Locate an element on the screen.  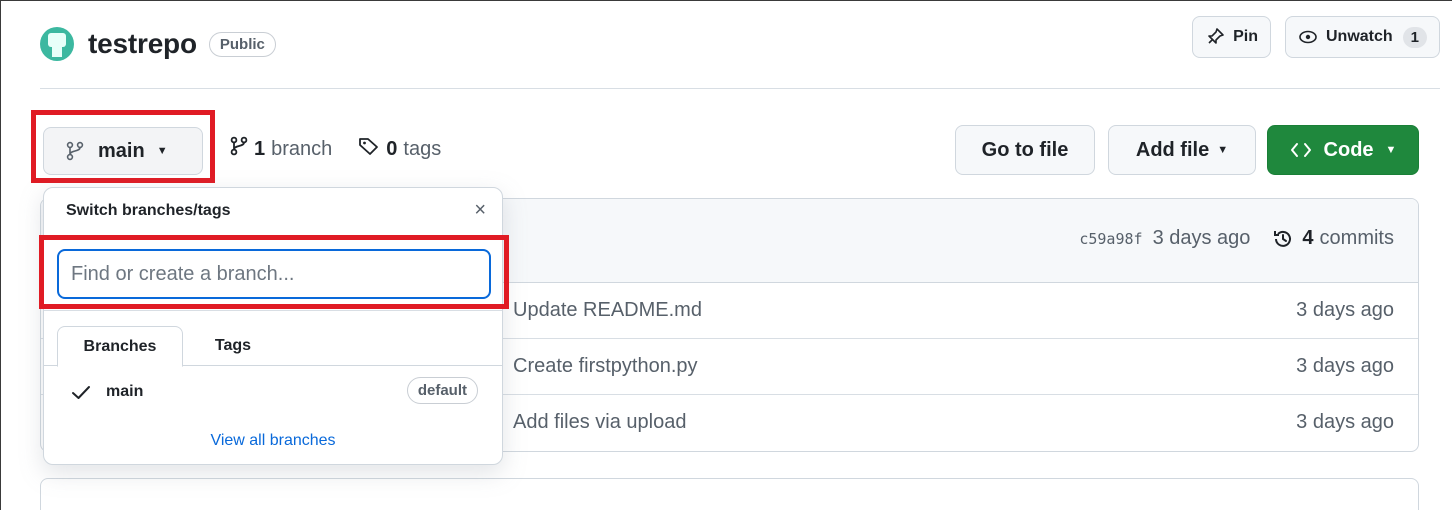
commits-link: 4 commits is located at coordinates (1333, 238).